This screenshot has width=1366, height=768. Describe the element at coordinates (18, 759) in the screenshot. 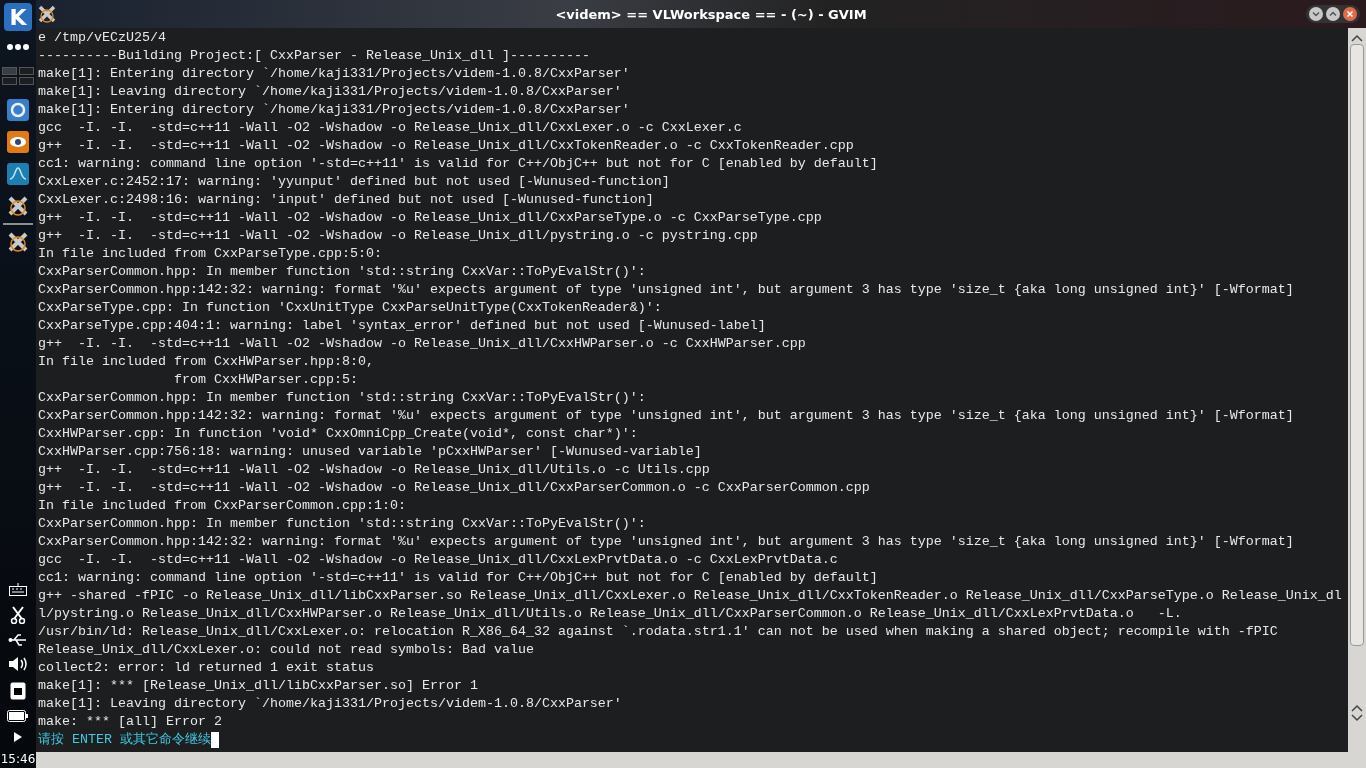

I see `clock: 15:46` at that location.